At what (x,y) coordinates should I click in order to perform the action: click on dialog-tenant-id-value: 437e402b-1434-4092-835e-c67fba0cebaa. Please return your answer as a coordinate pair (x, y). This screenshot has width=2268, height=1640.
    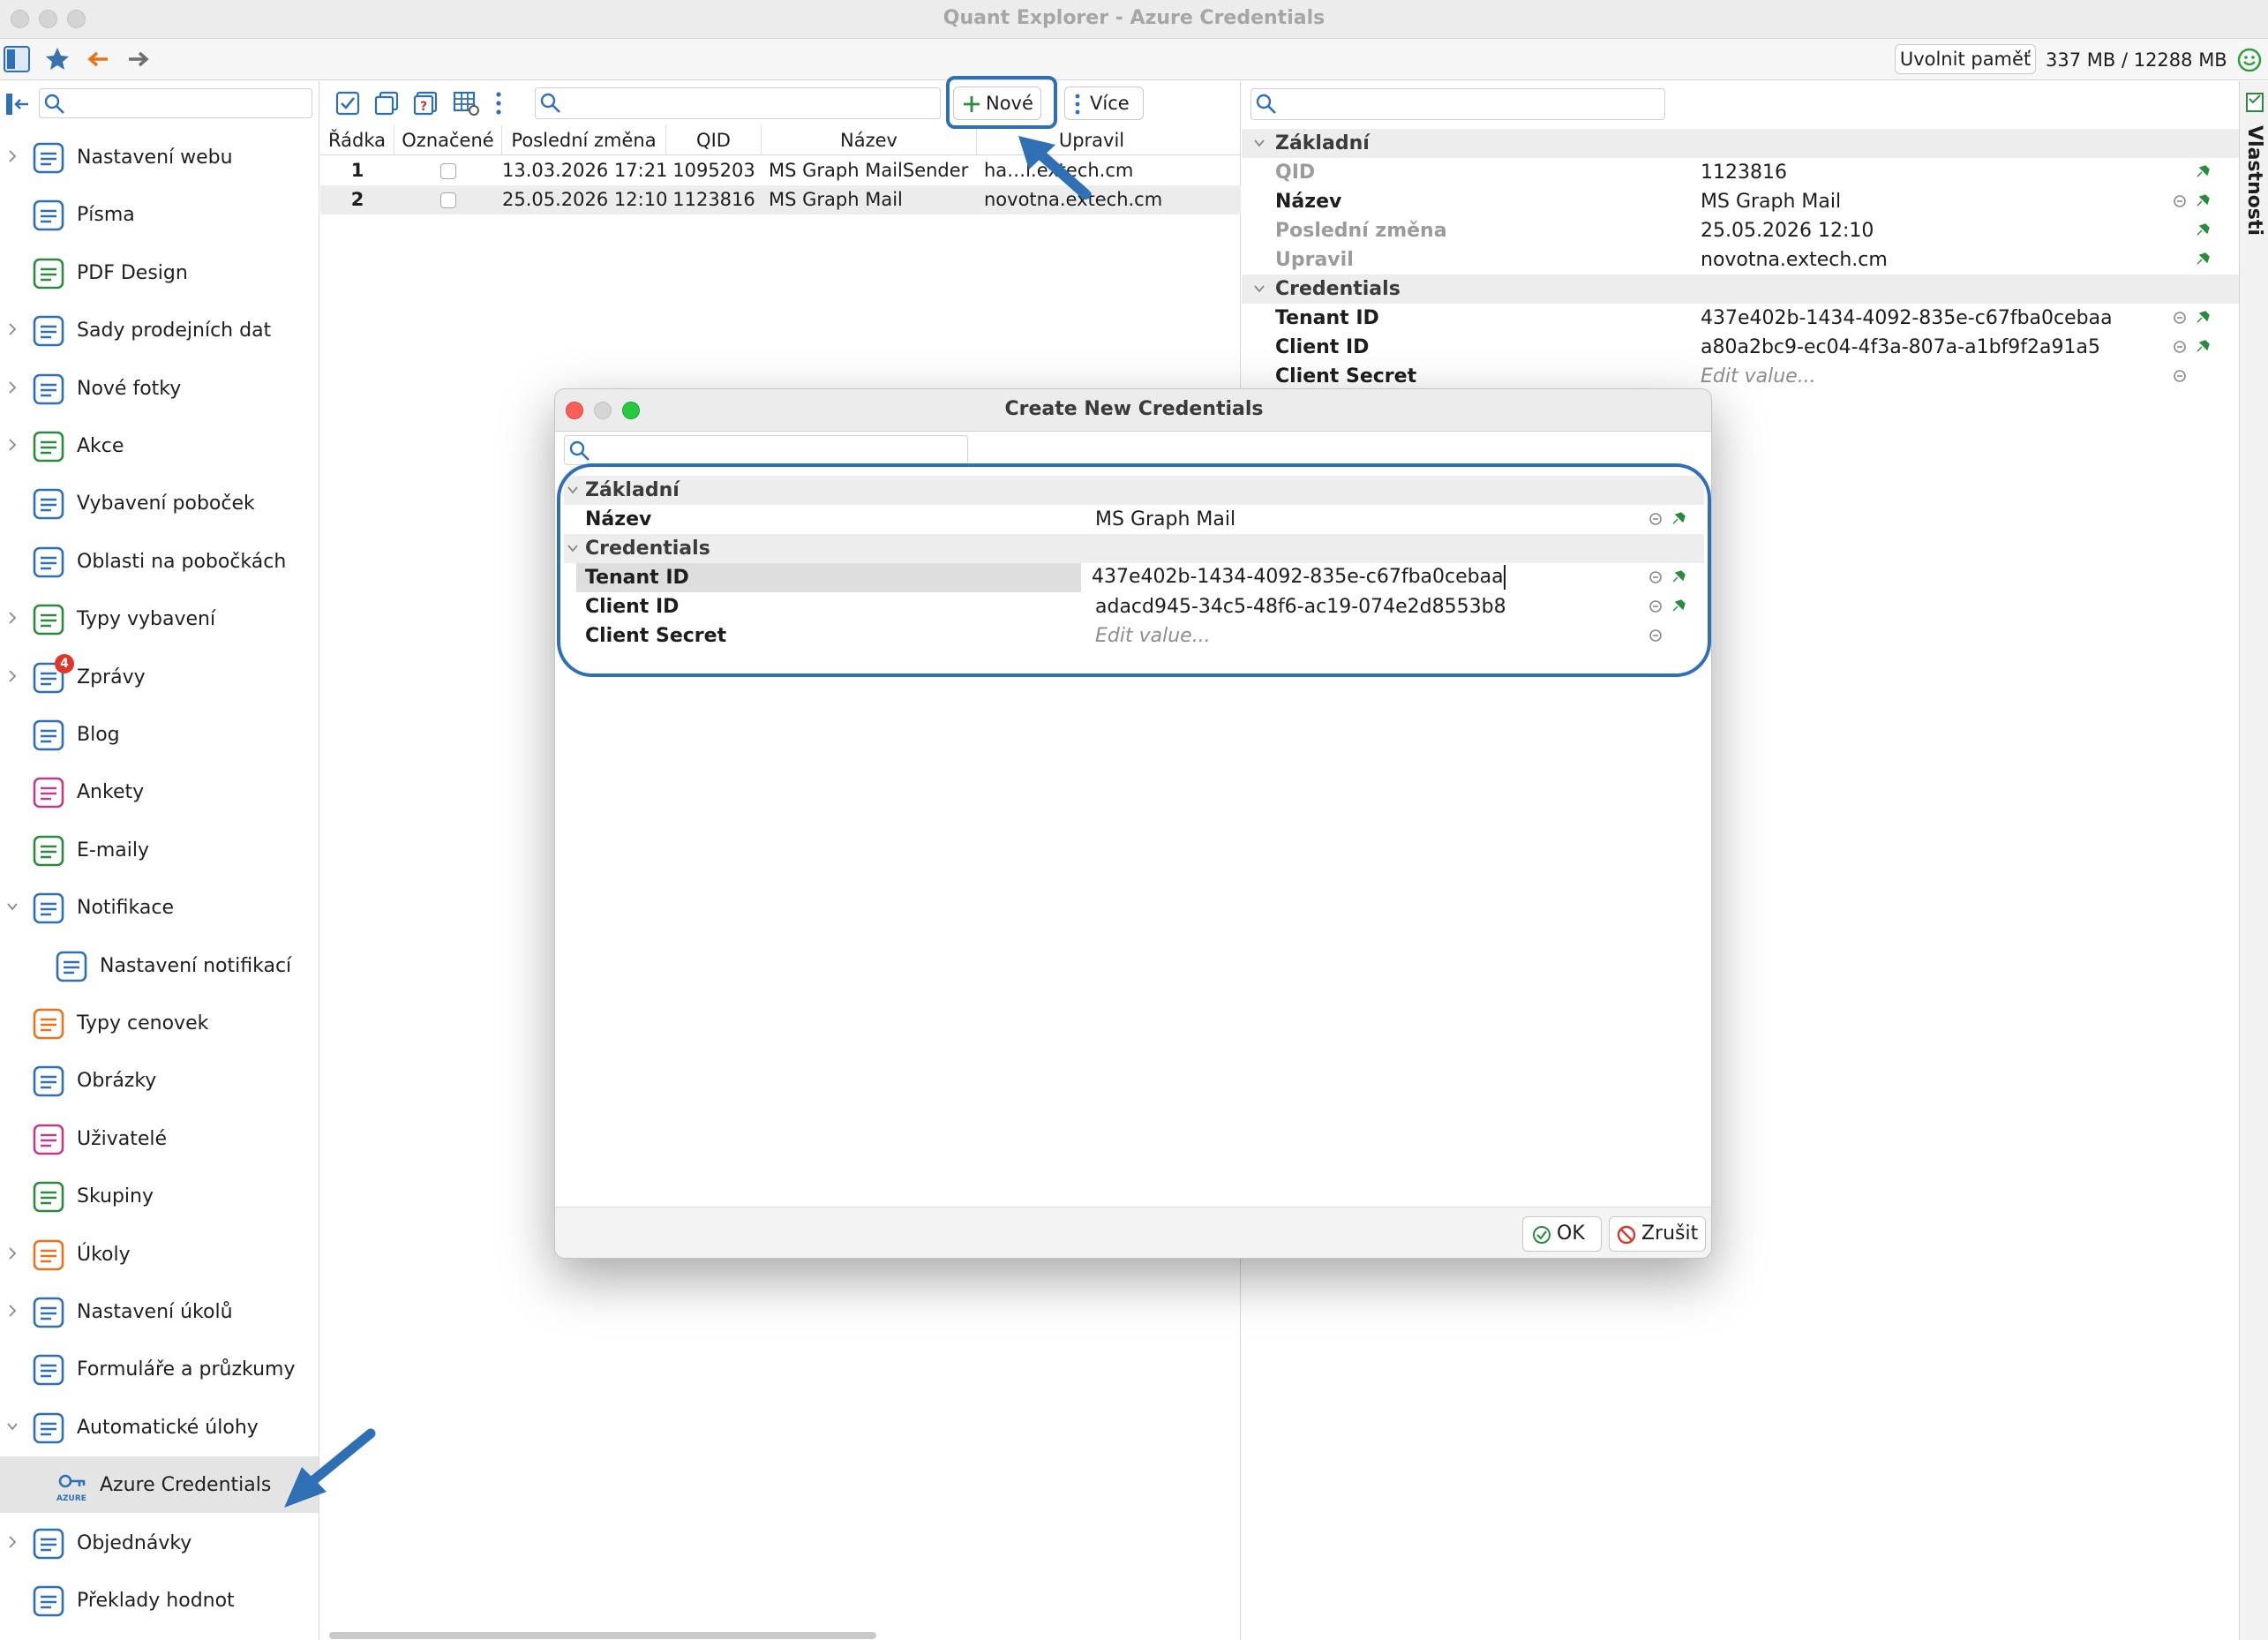
    Looking at the image, I should click on (1299, 577).